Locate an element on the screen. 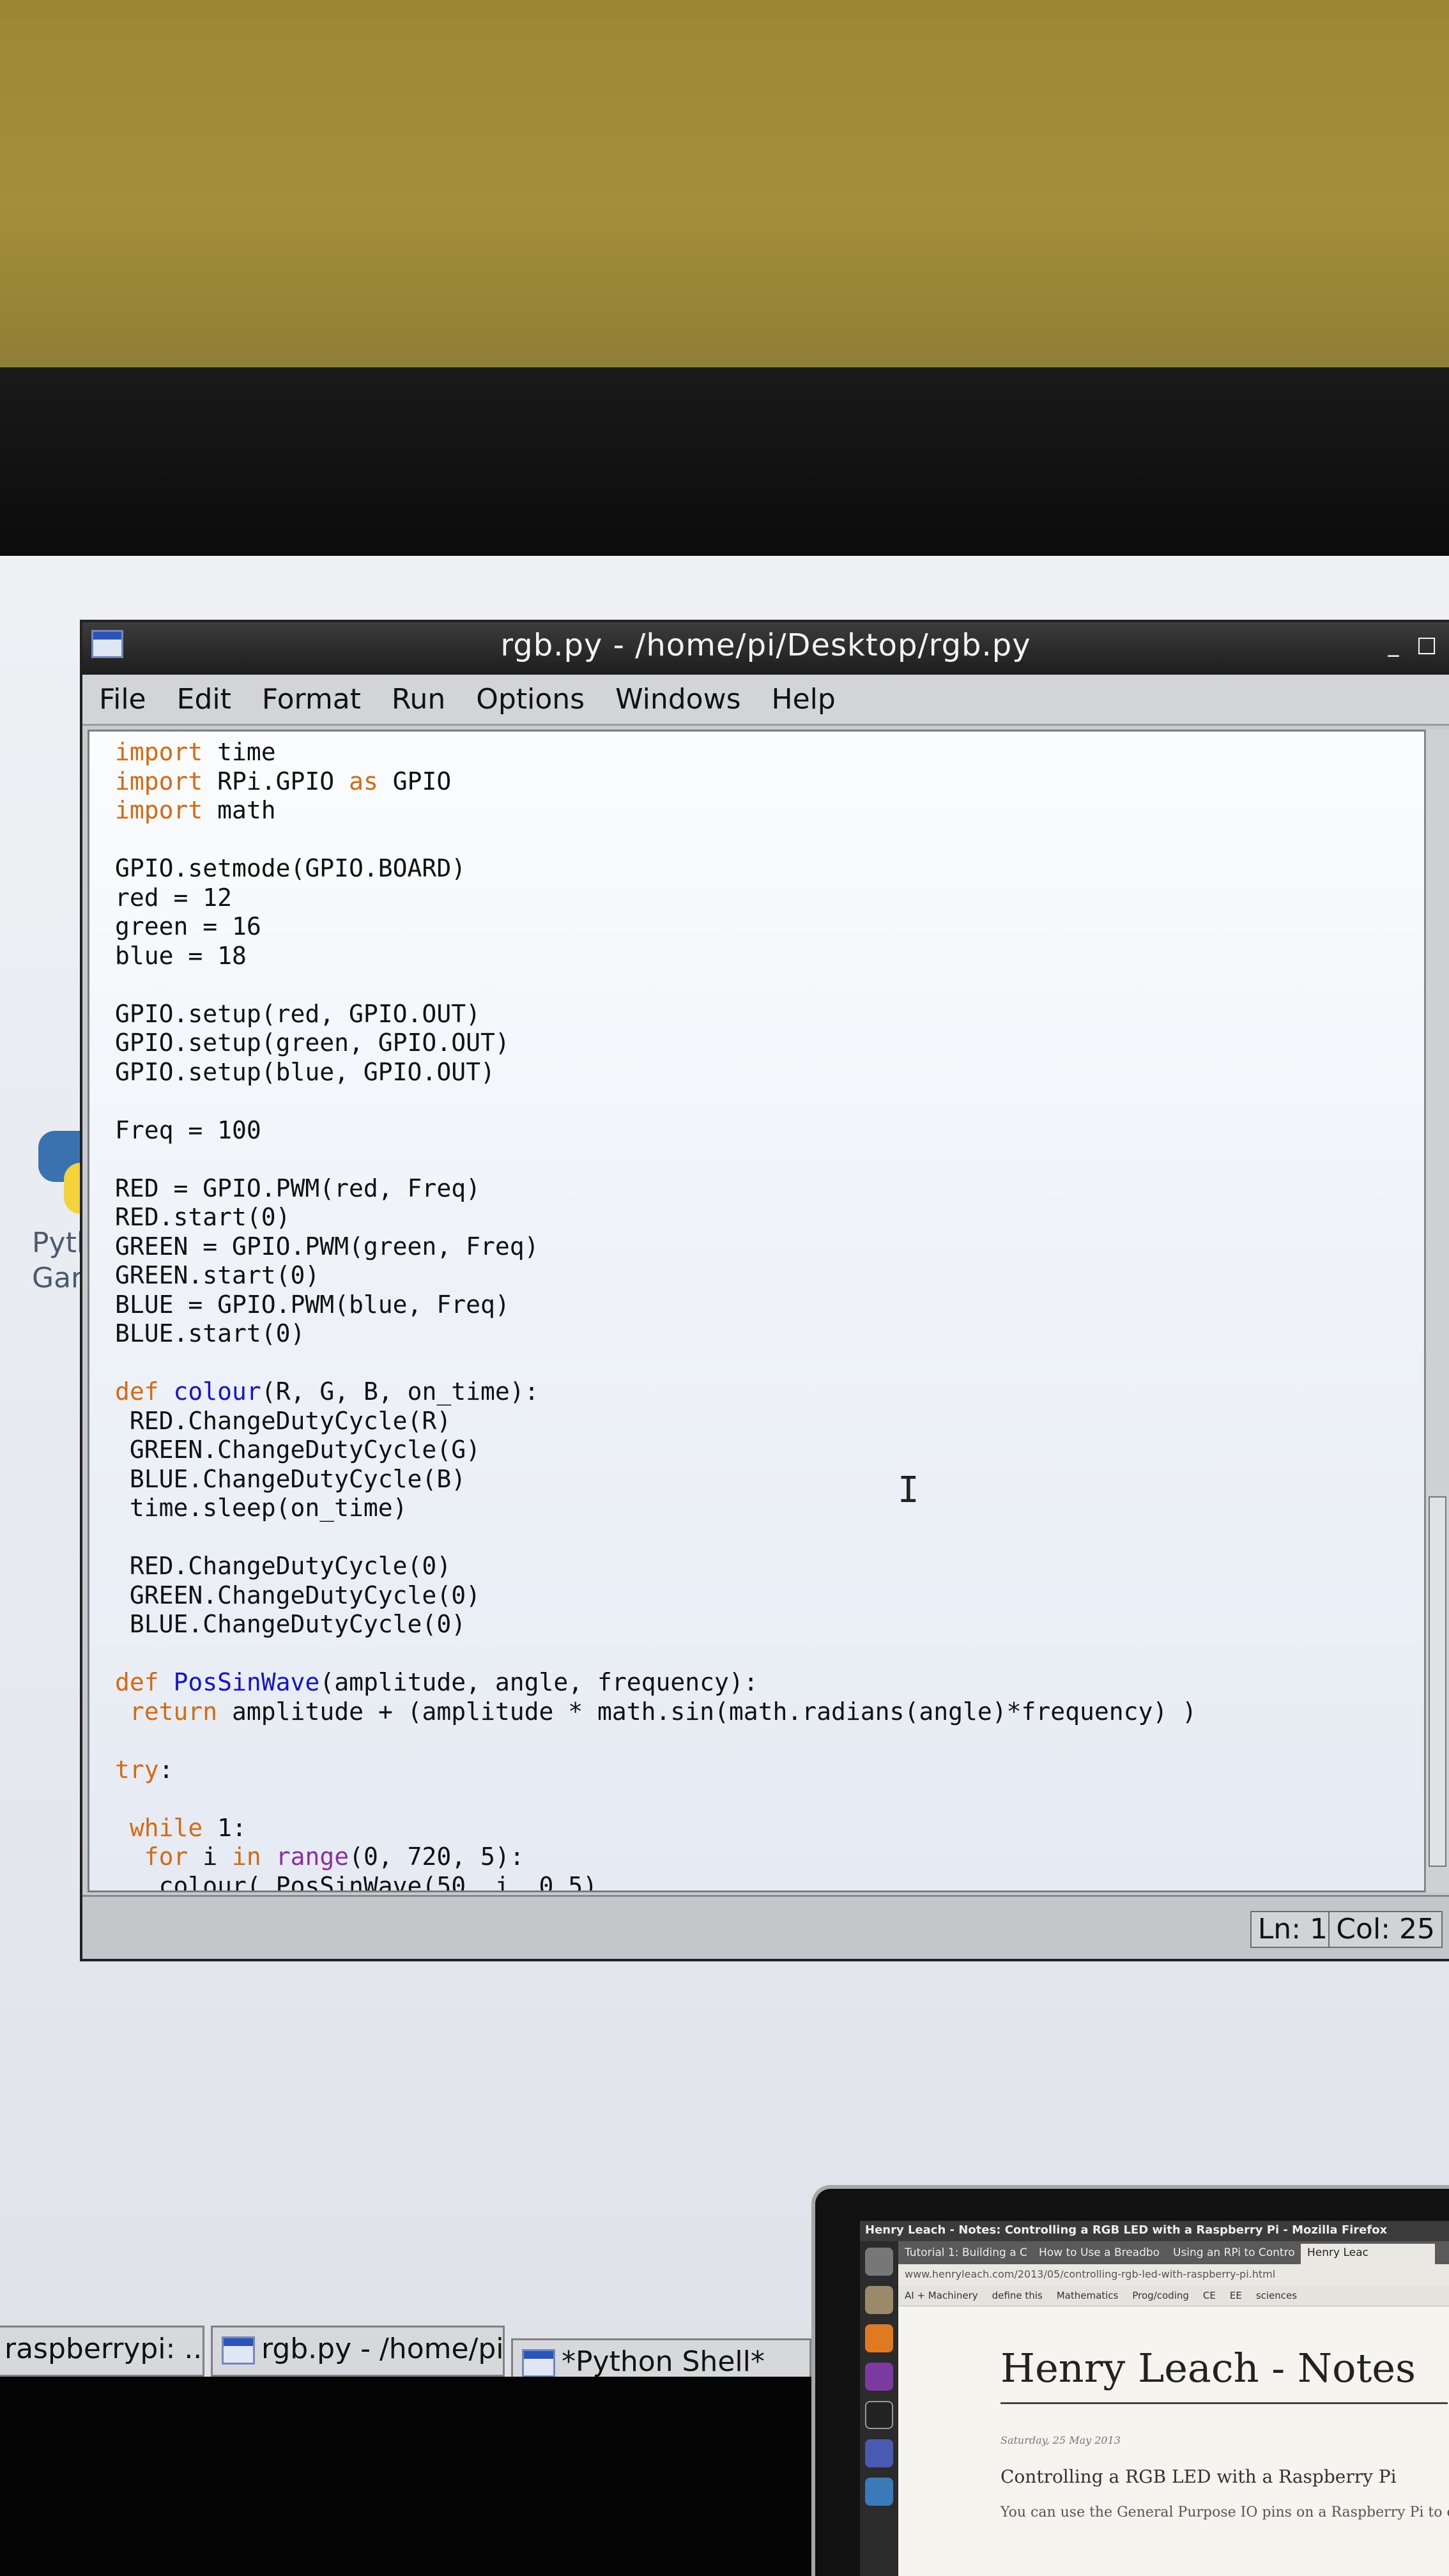 The image size is (1449, 2576). unity-launcher is located at coordinates (879, 2408).